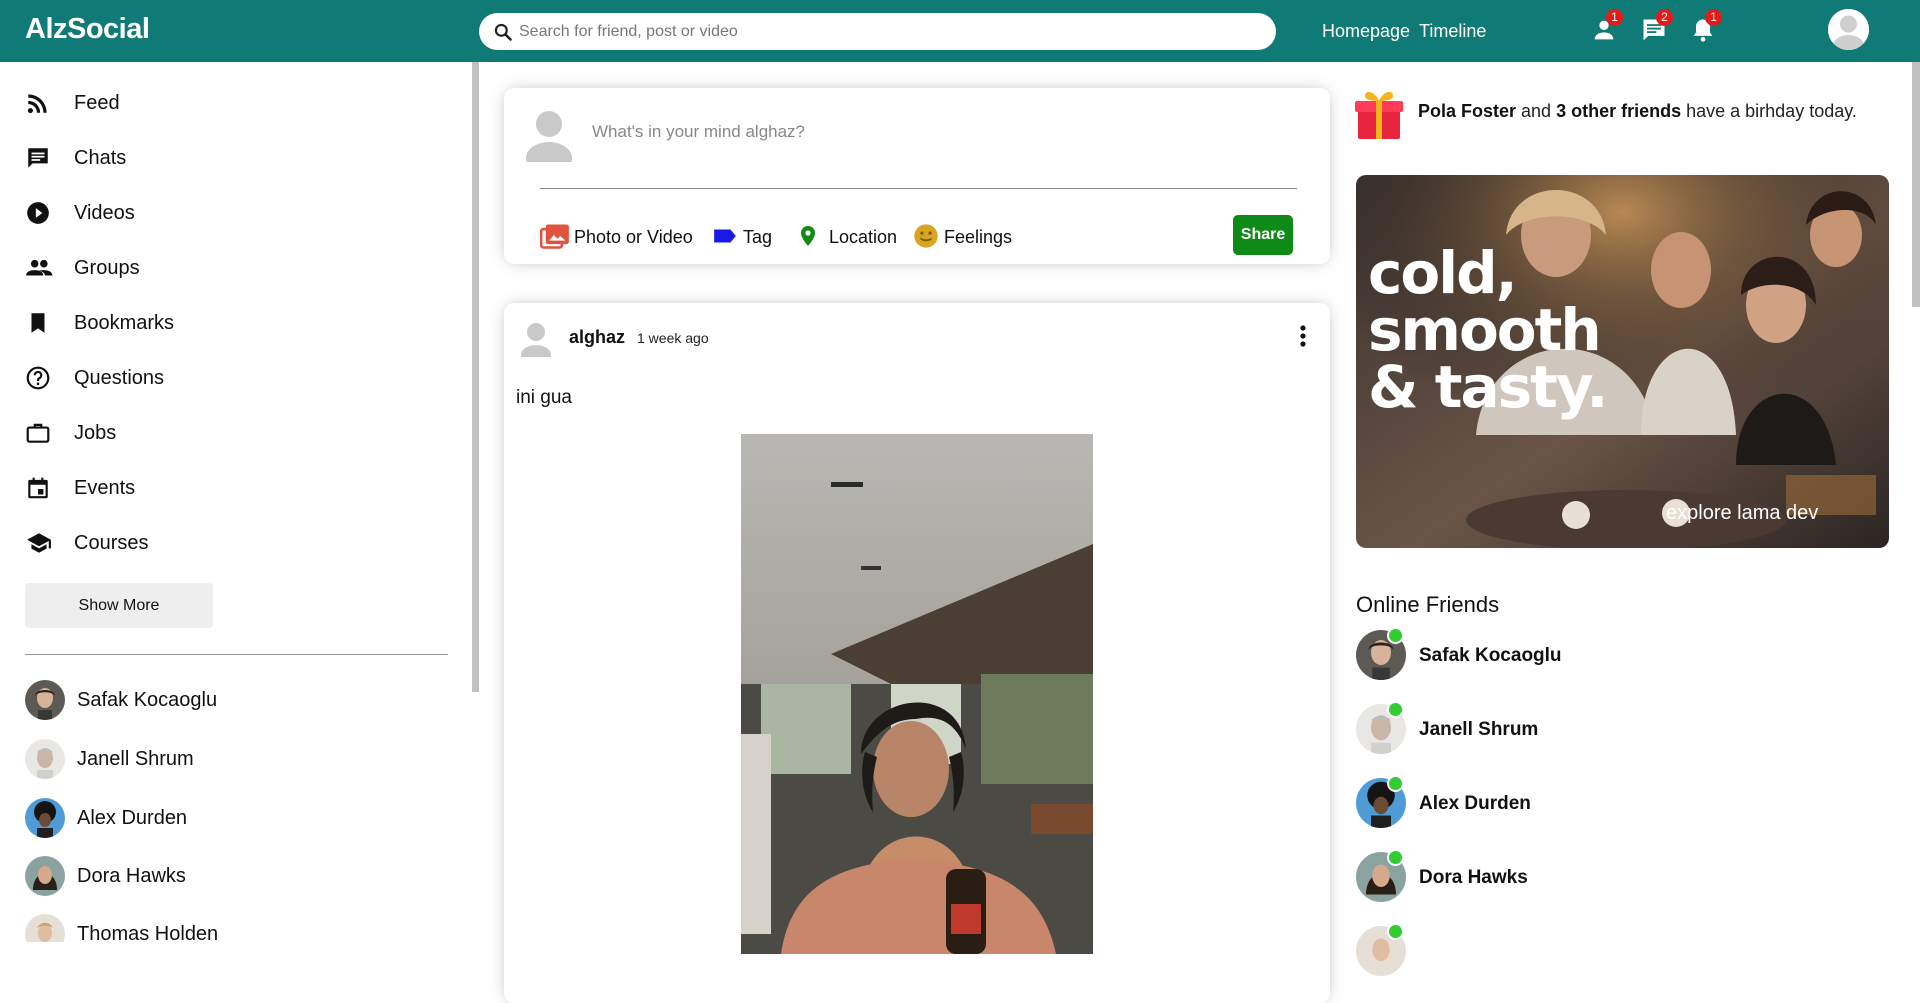 The height and width of the screenshot is (1003, 1920). I want to click on emoji-emotions-icon, so click(926, 236).